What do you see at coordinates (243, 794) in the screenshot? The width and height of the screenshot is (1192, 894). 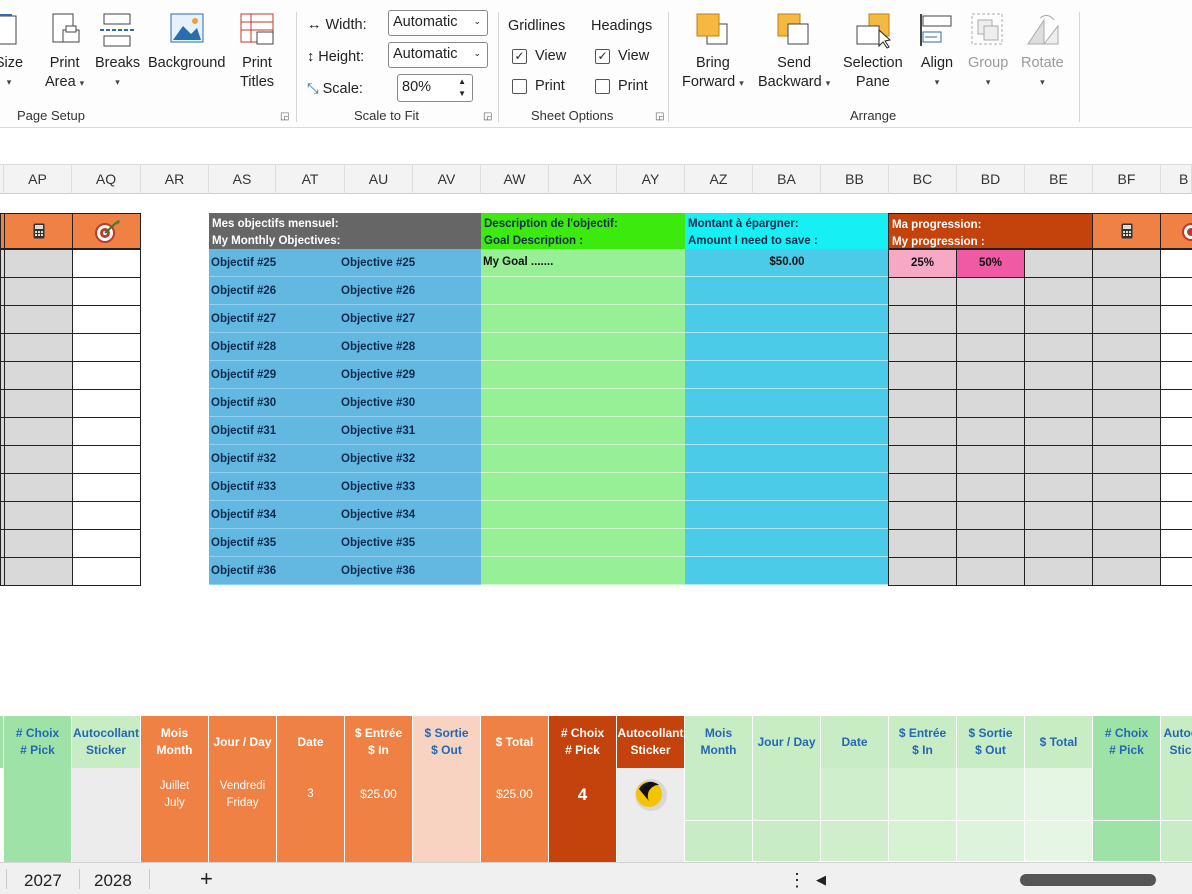 I see `day-cell: Vendredi Friday` at bounding box center [243, 794].